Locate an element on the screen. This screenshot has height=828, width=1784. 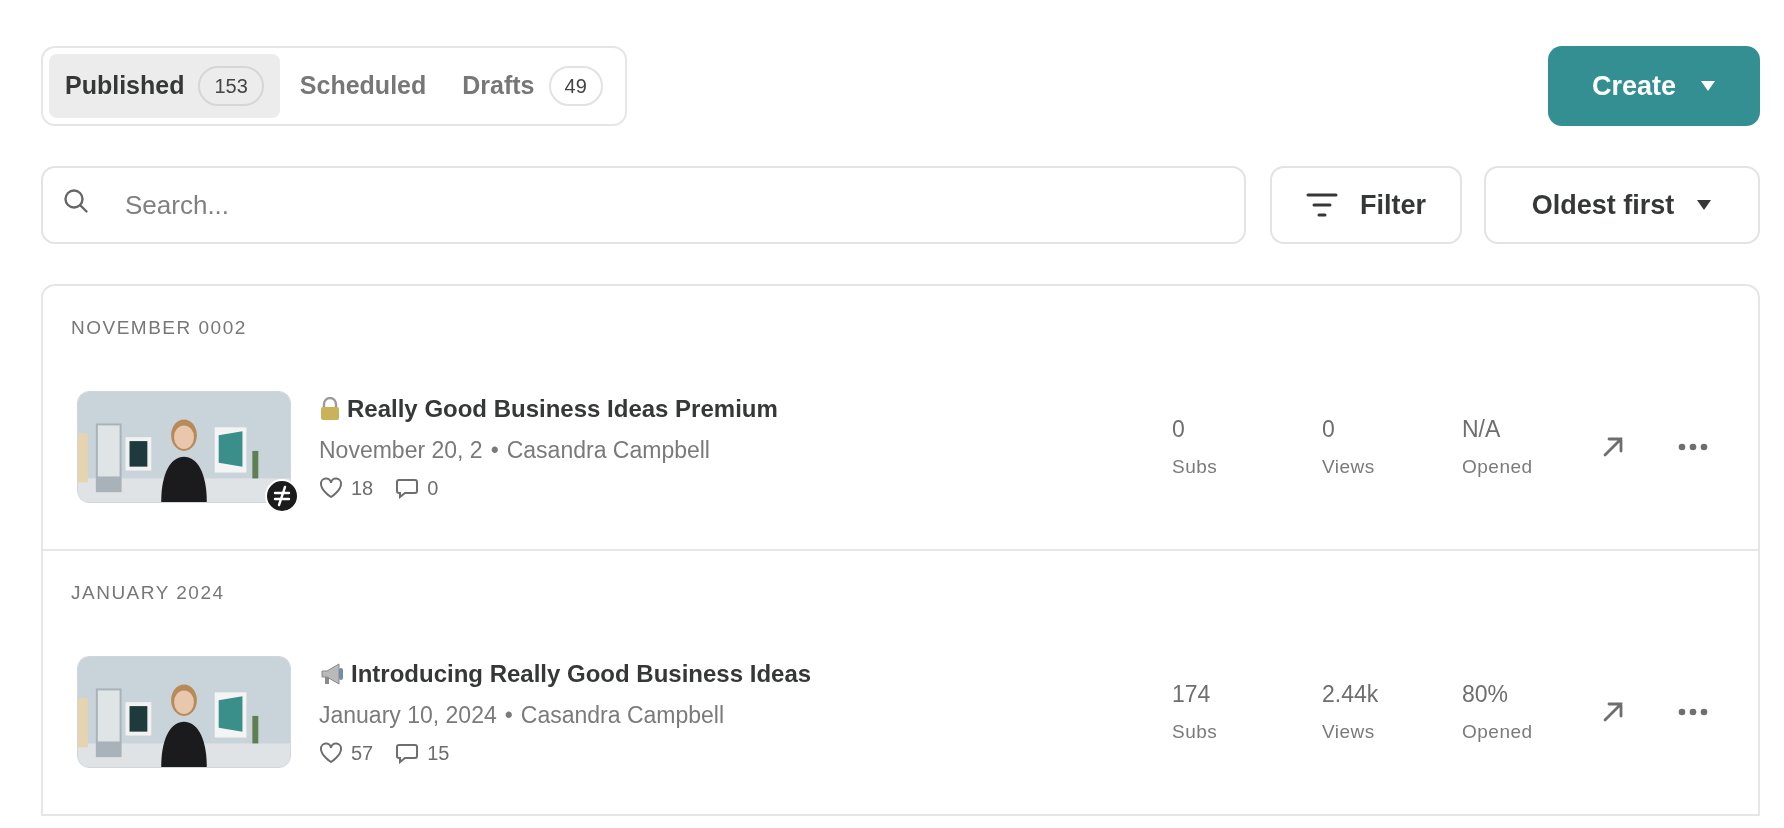
like-count: 57 is located at coordinates (362, 753).